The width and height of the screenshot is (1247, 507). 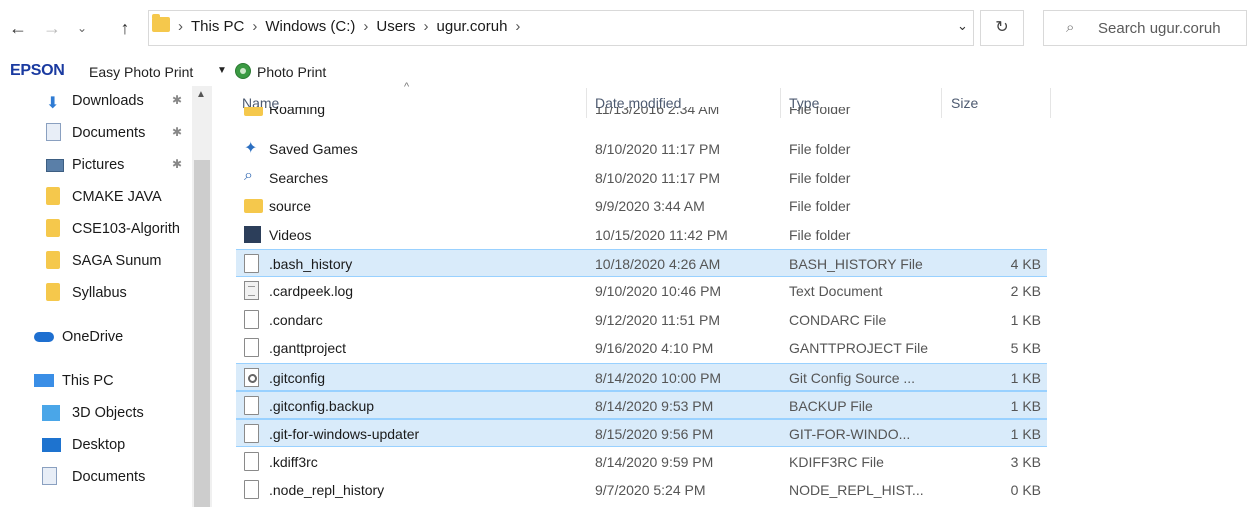 What do you see at coordinates (858, 348) in the screenshot?
I see `file-type: GANTTPROJECT File` at bounding box center [858, 348].